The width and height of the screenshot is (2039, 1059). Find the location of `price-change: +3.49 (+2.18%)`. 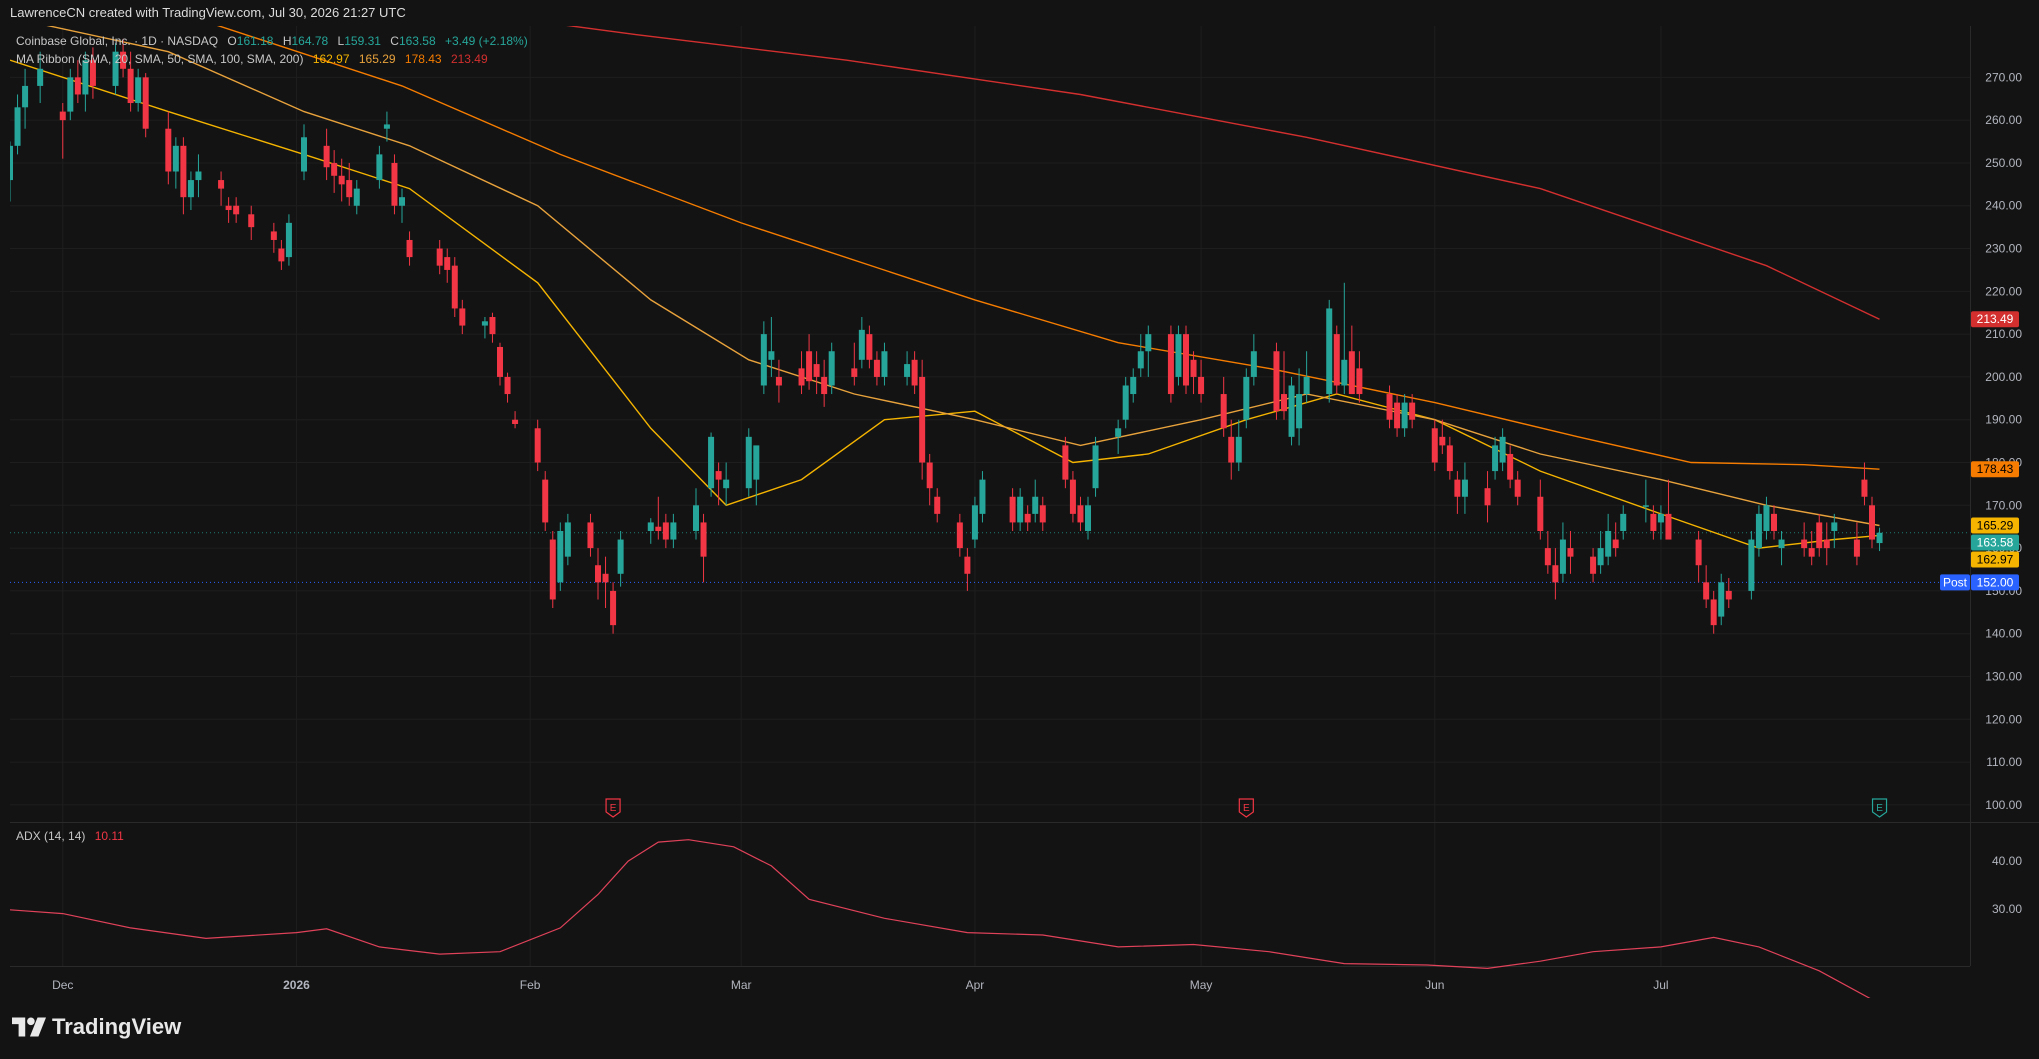

price-change: +3.49 (+2.18%) is located at coordinates (486, 41).